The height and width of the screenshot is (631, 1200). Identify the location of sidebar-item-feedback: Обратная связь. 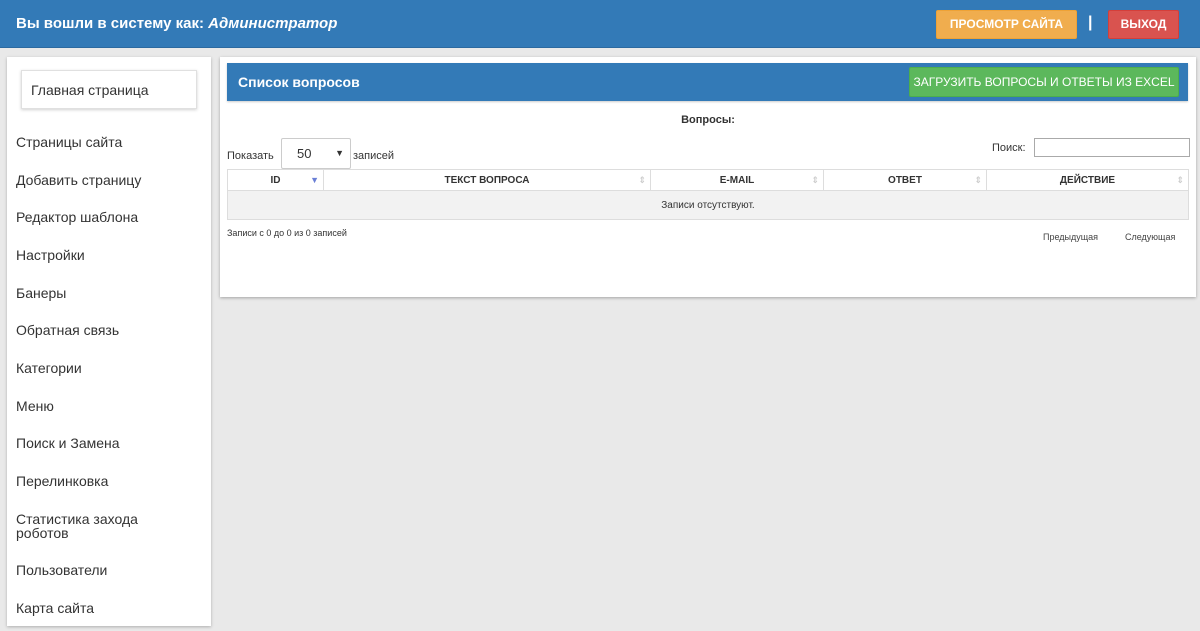
(111, 330).